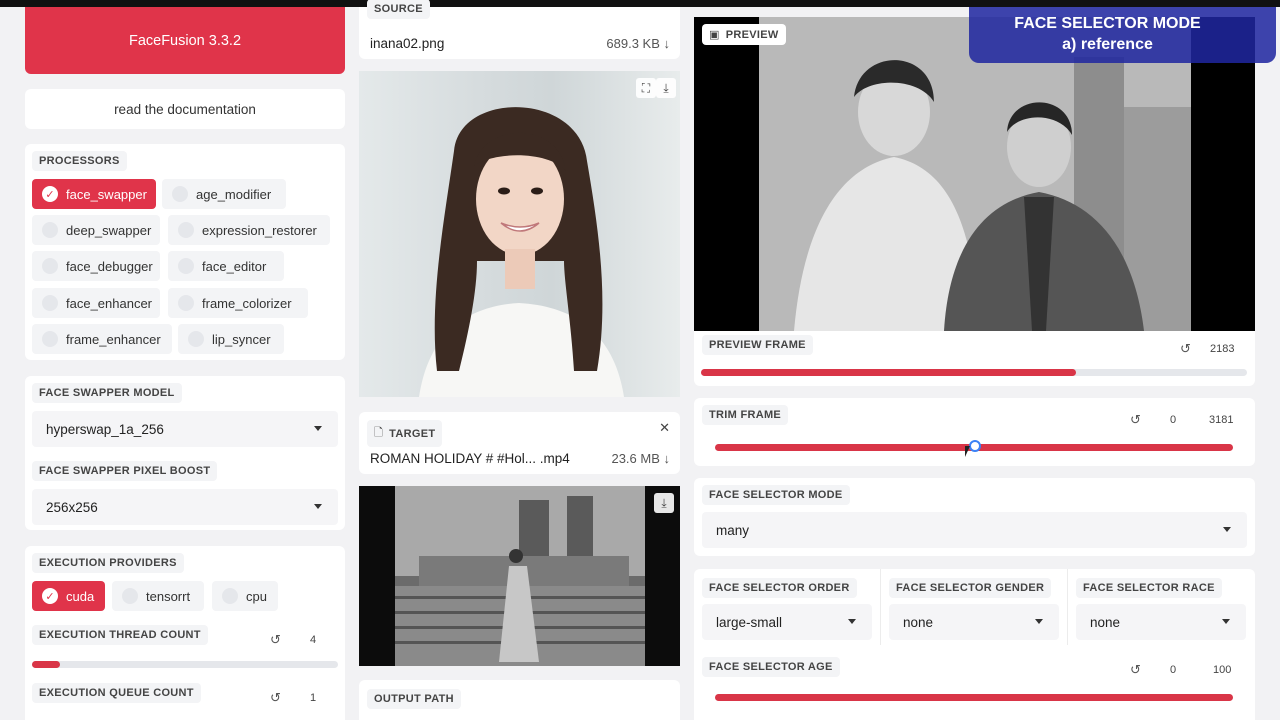 The height and width of the screenshot is (720, 1280). Describe the element at coordinates (776, 495) in the screenshot. I see `face-selector-mode-label: FACE SELECTOR MODE` at that location.